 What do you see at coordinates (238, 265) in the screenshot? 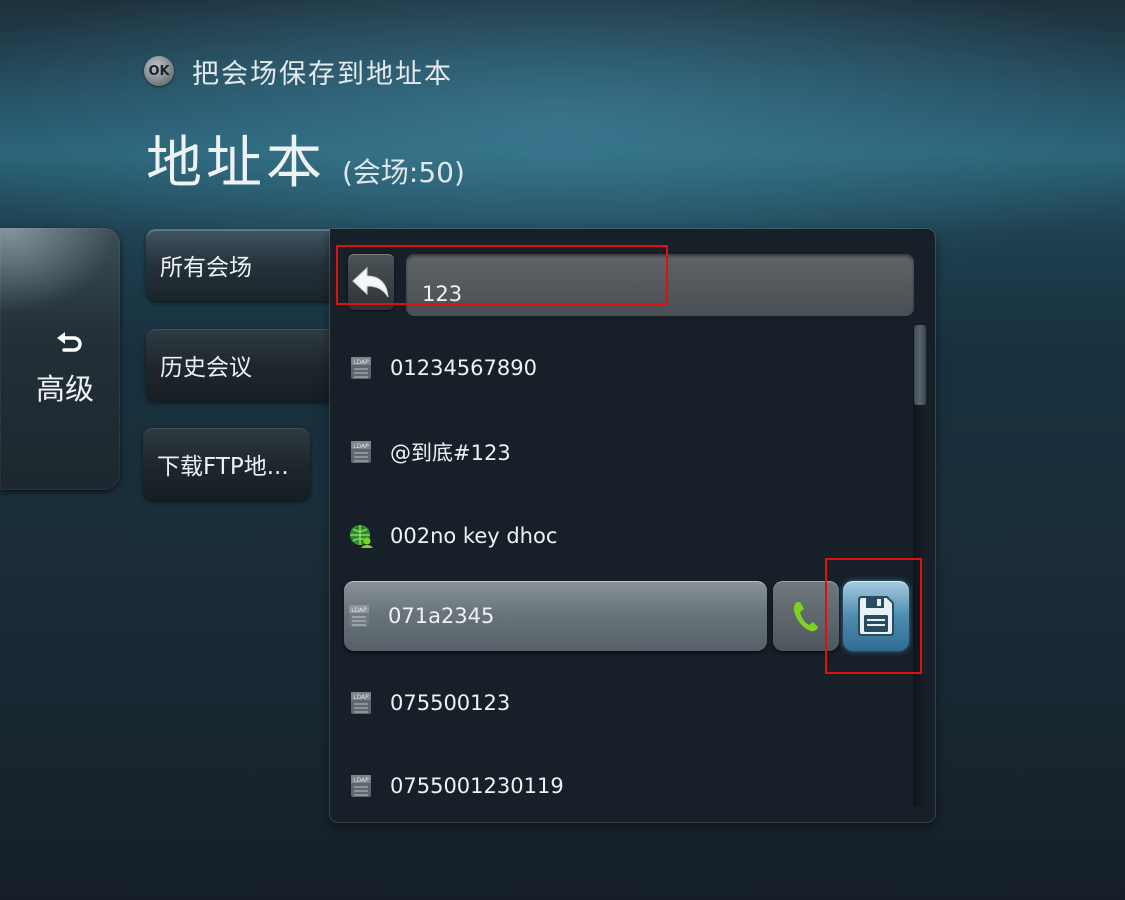
I see `tab-all-sites: 所有会场` at bounding box center [238, 265].